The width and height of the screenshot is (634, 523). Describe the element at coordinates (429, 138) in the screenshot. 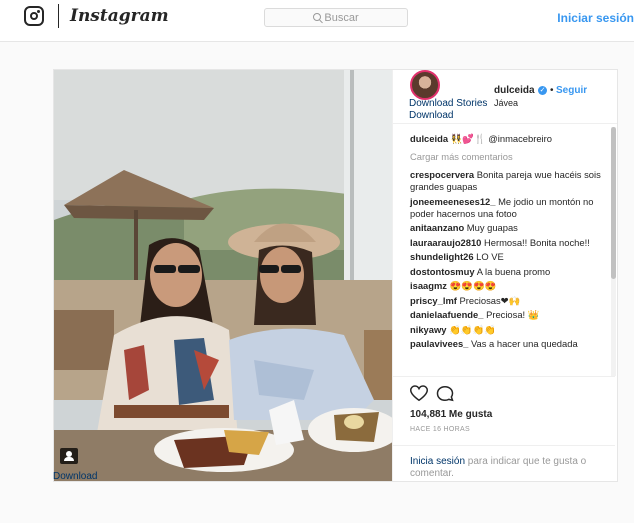

I see `comment-user: dulceida` at that location.